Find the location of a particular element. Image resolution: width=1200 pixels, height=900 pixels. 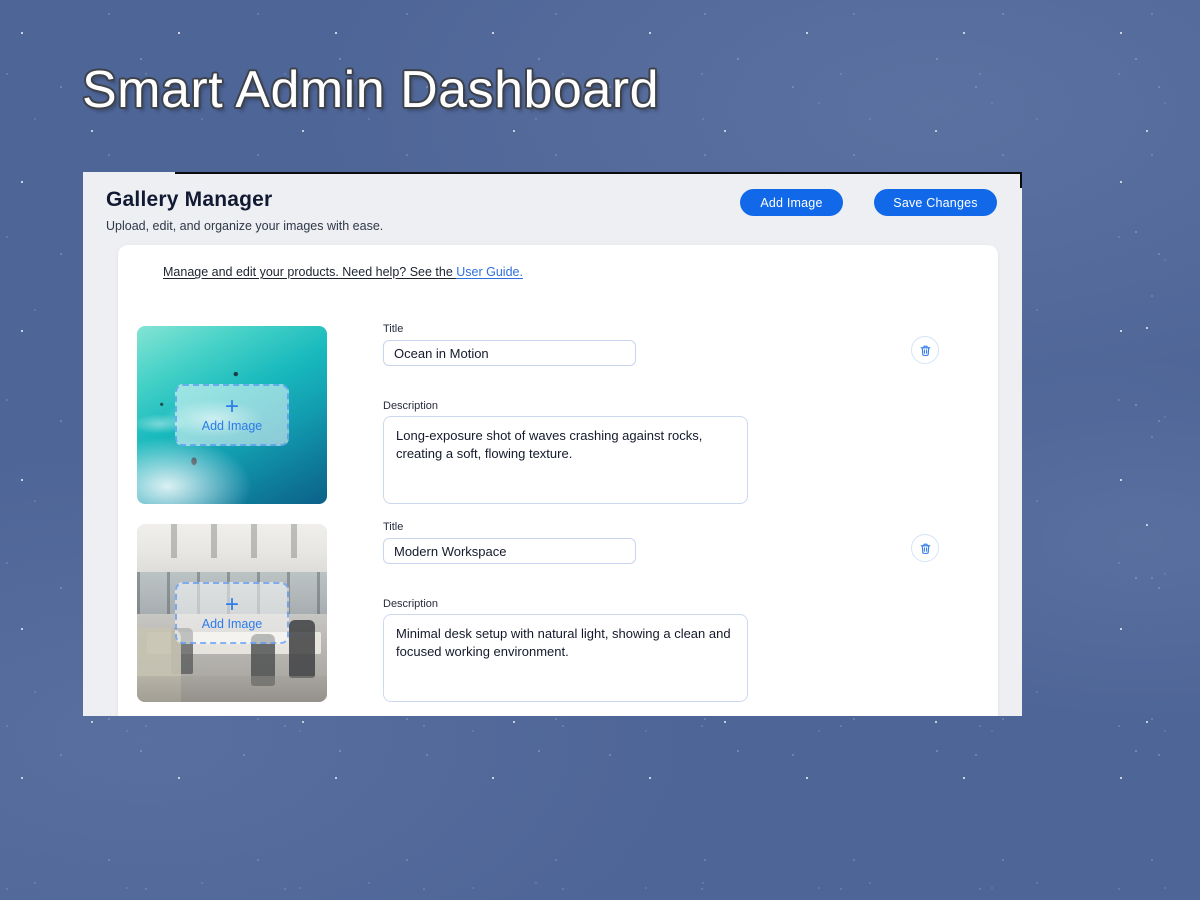

office-ceiling-graphic is located at coordinates (232, 541).